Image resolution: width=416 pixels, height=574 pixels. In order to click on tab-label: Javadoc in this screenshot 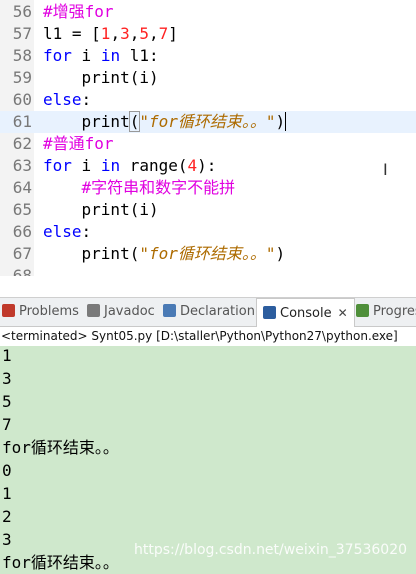, I will do `click(129, 311)`.